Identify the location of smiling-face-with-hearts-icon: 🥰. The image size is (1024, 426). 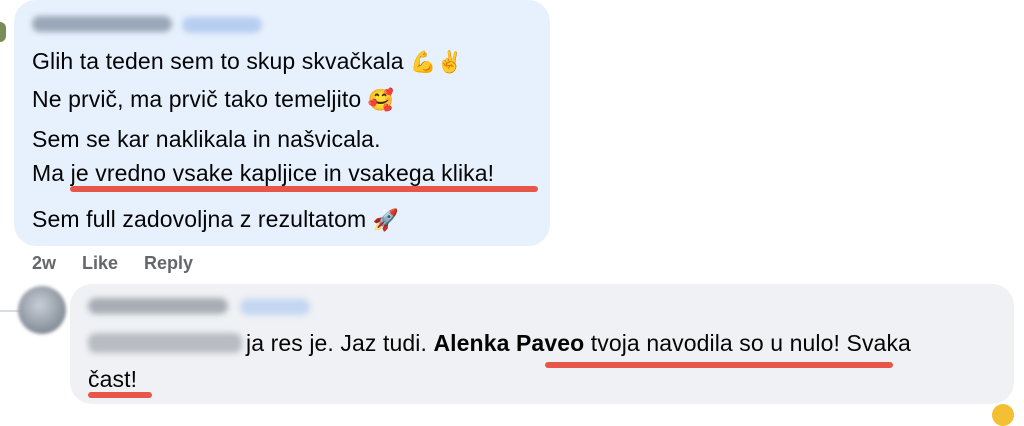
(380, 100).